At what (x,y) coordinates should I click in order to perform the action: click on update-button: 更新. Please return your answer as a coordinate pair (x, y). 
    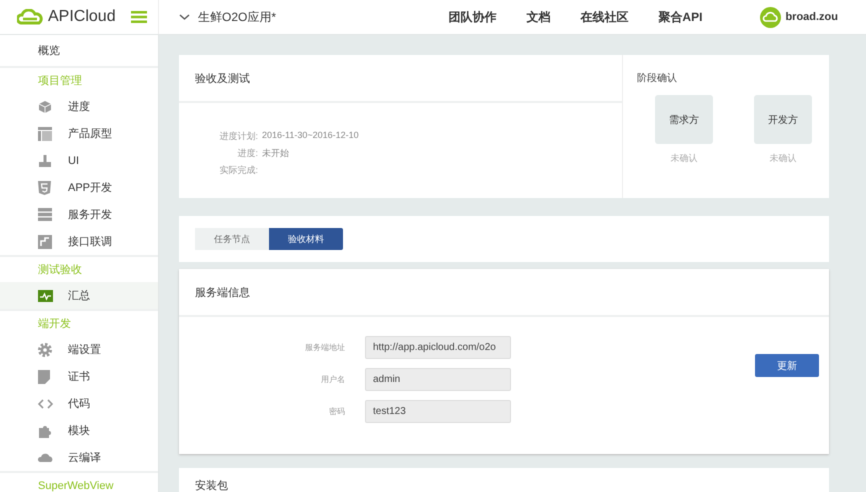
    Looking at the image, I should click on (787, 365).